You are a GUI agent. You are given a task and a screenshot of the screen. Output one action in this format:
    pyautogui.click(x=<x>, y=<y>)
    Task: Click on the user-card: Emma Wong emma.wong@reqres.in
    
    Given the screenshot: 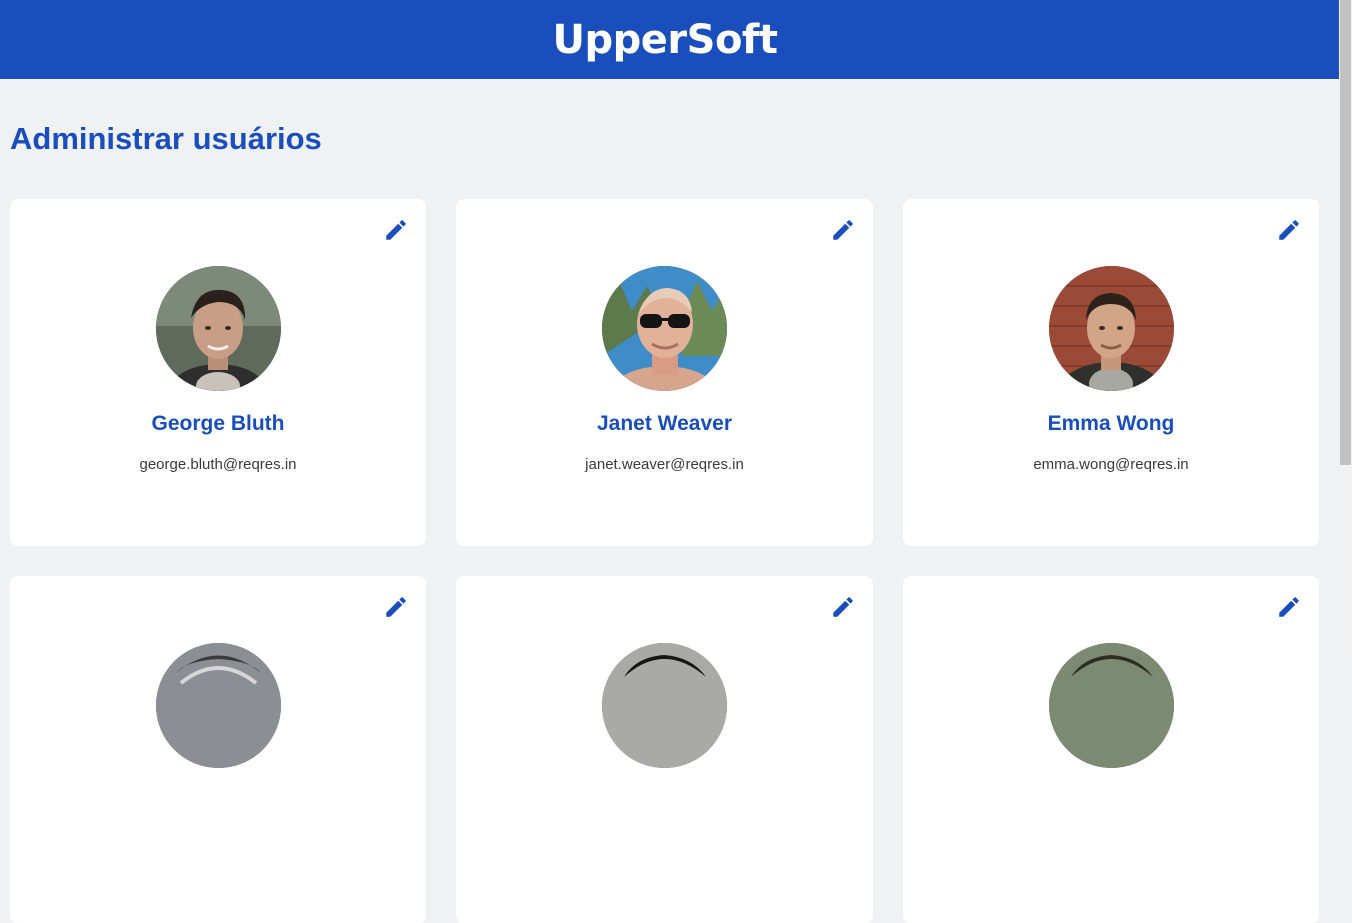 What is the action you would take?
    pyautogui.click(x=1111, y=372)
    